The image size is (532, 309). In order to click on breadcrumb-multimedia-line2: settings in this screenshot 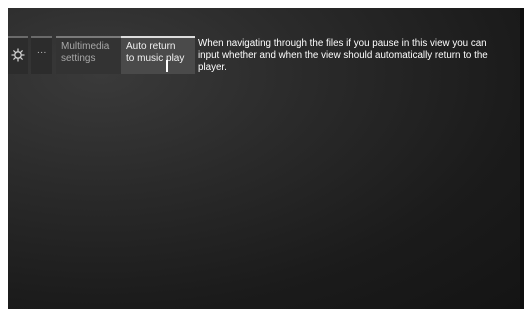, I will do `click(78, 58)`.